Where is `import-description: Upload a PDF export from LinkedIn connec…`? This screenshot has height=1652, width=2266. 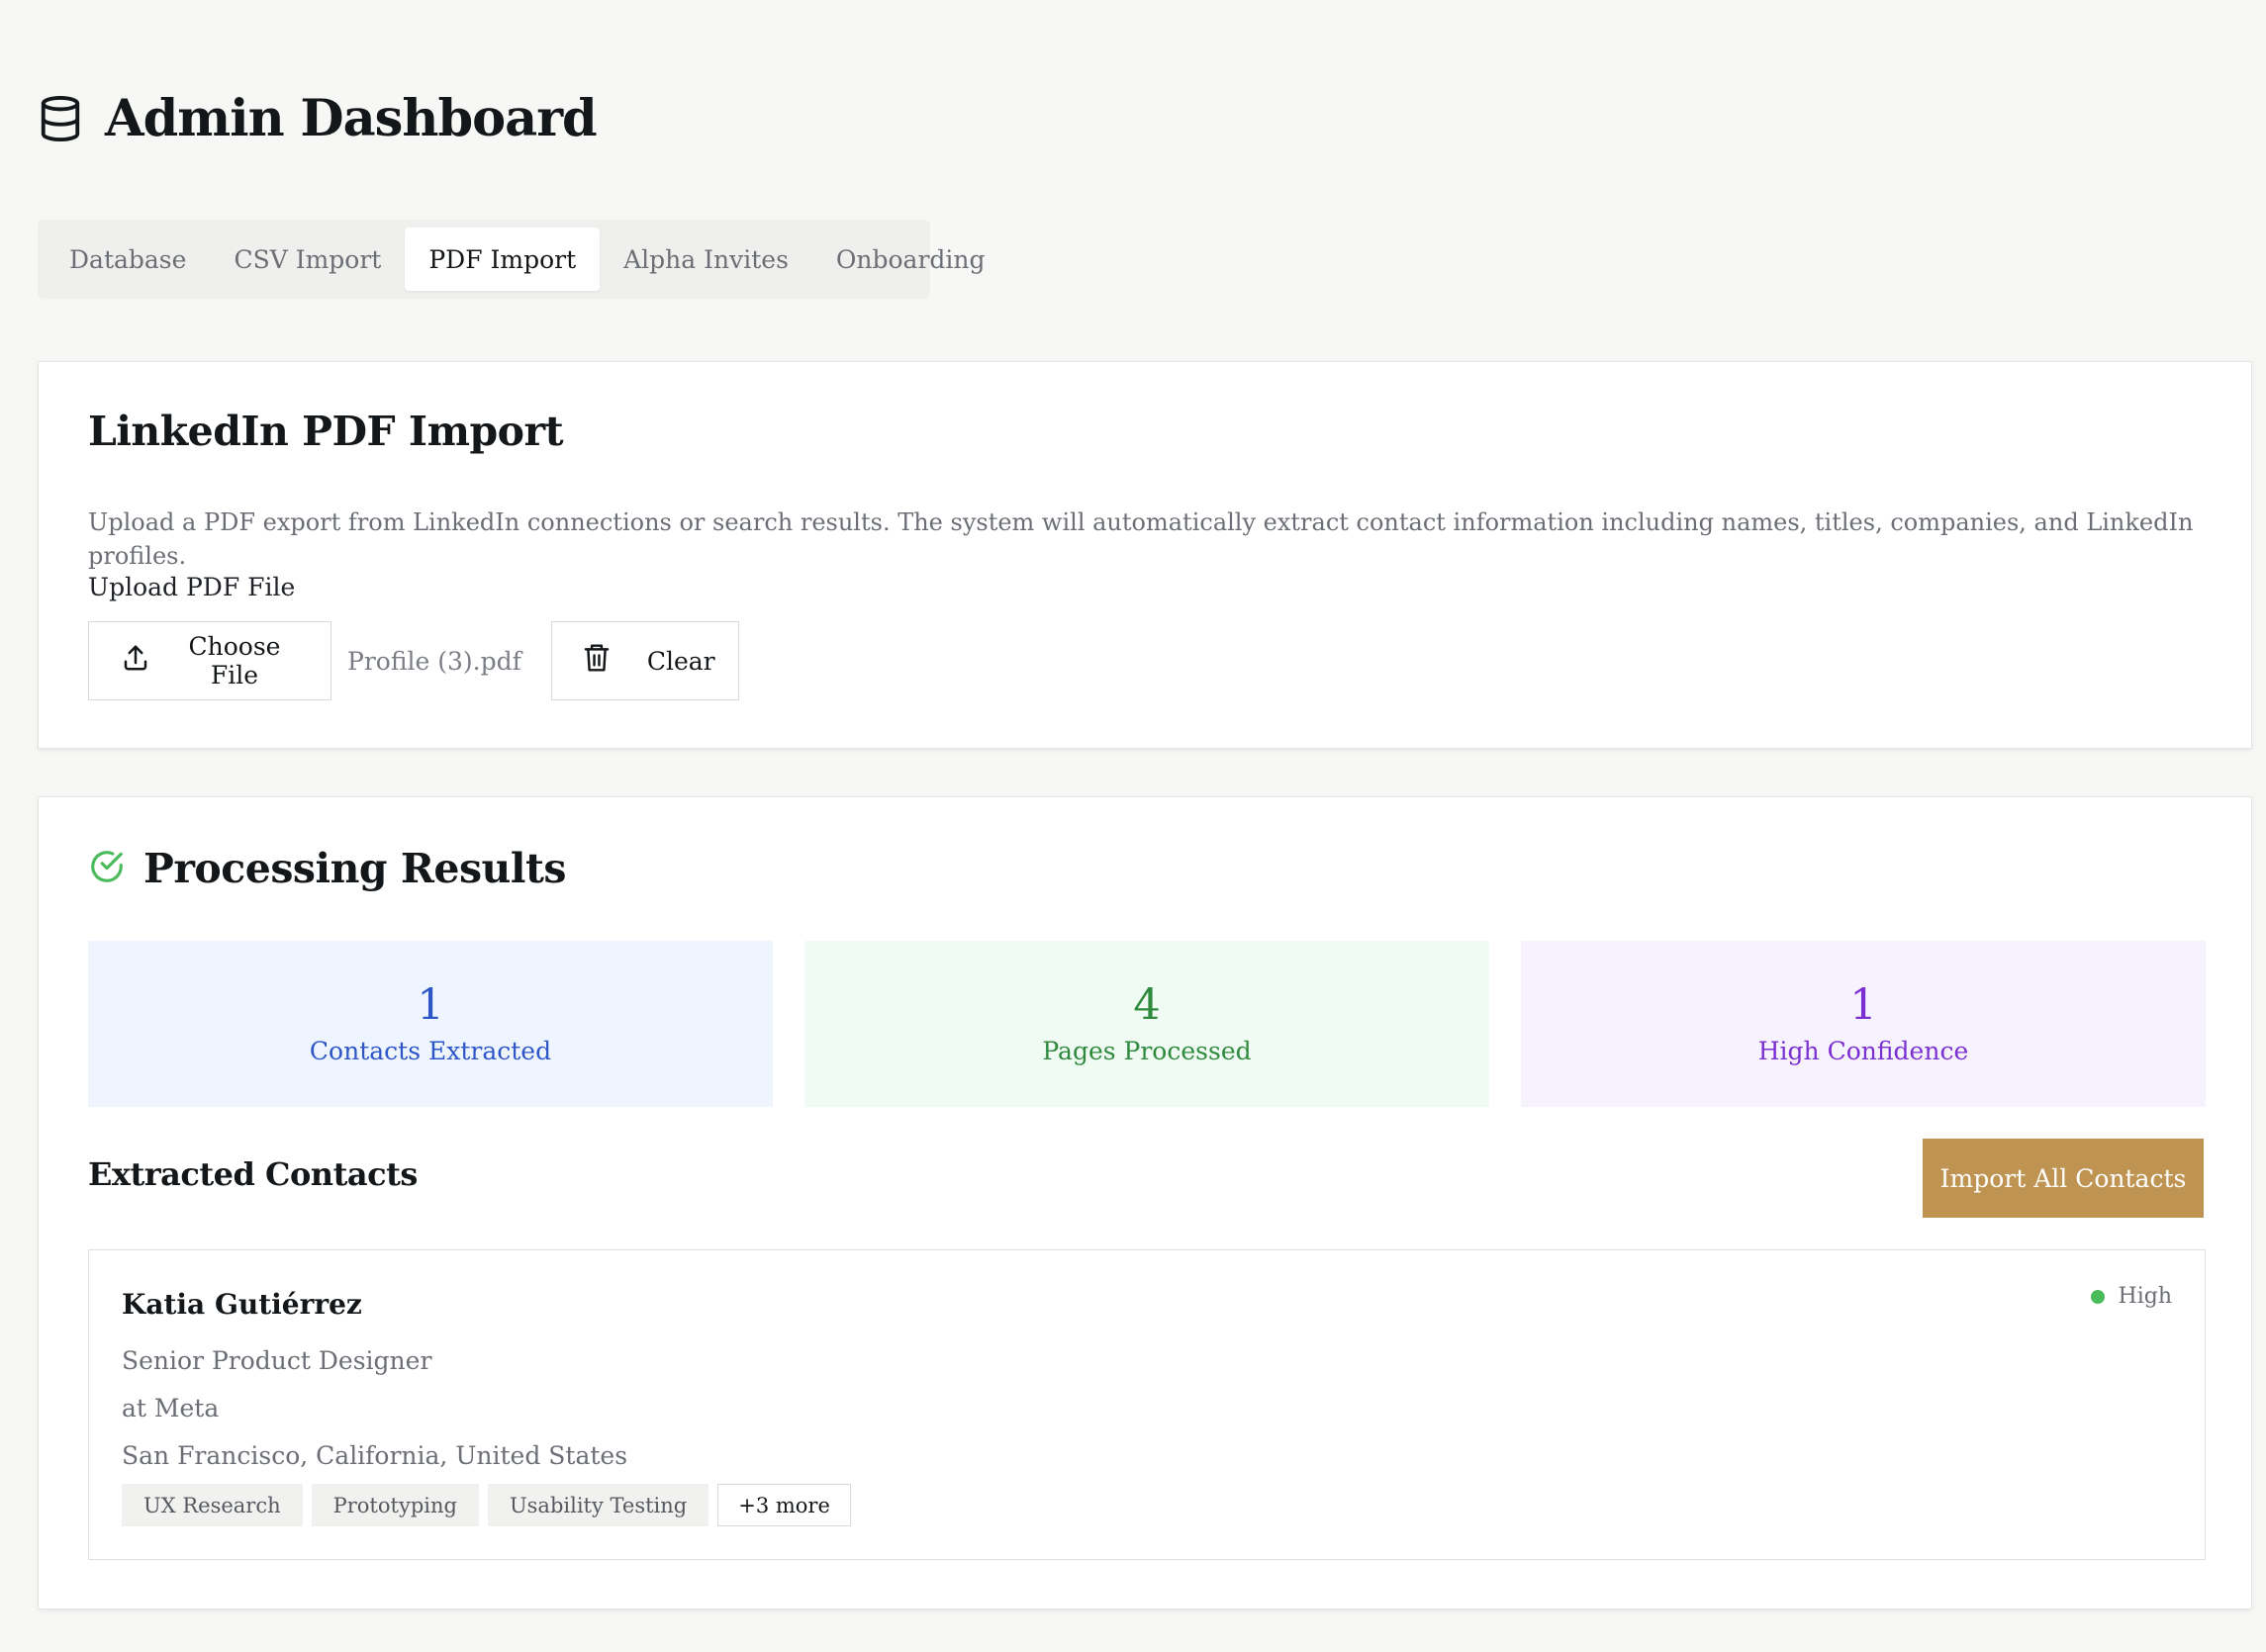 import-description: Upload a PDF export from LinkedIn connec… is located at coordinates (1141, 539).